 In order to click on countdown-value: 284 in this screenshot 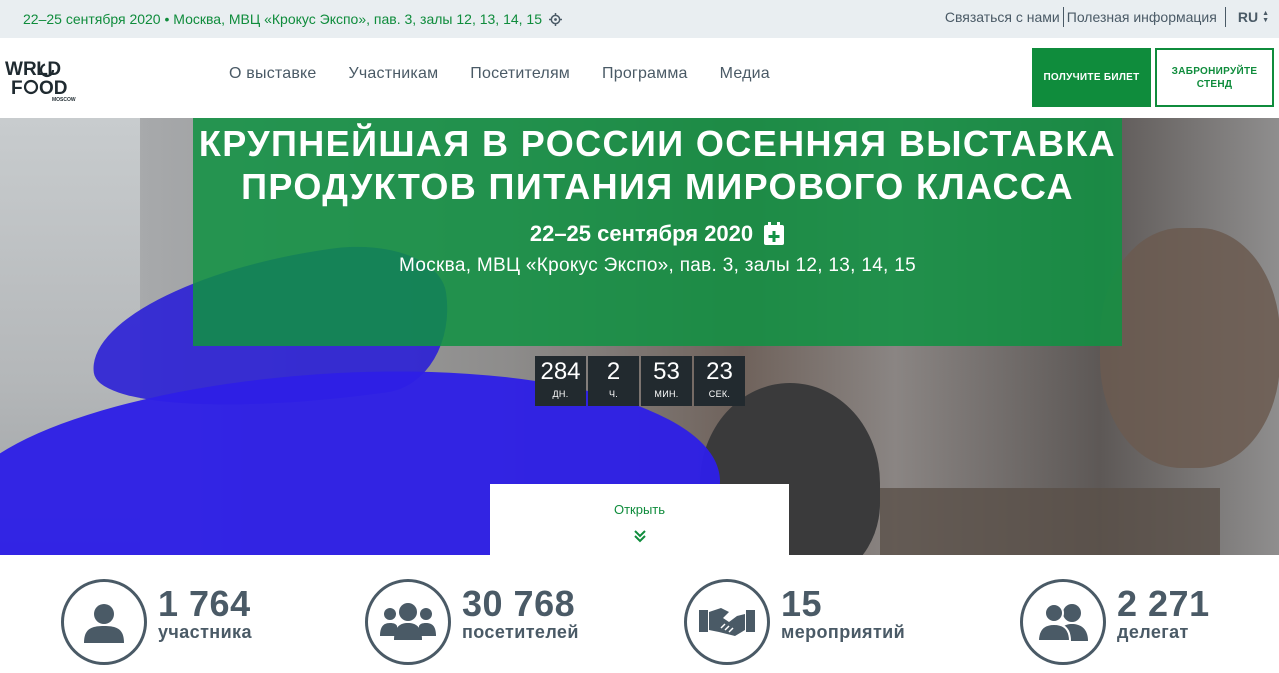, I will do `click(560, 371)`.